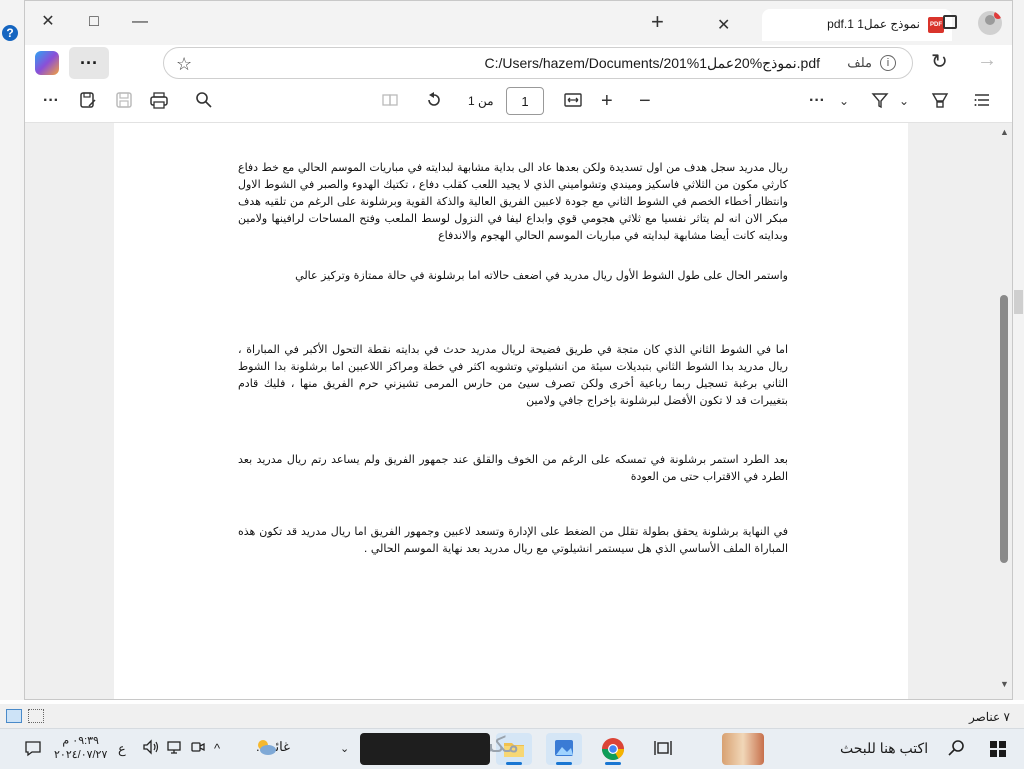 The width and height of the screenshot is (1024, 769). Describe the element at coordinates (859, 62) in the screenshot. I see `file-scheme-label: ملف` at that location.